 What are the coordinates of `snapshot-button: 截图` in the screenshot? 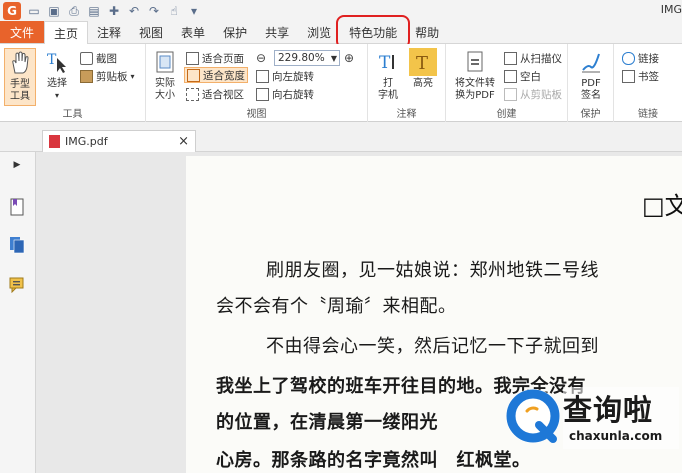 It's located at (98, 58).